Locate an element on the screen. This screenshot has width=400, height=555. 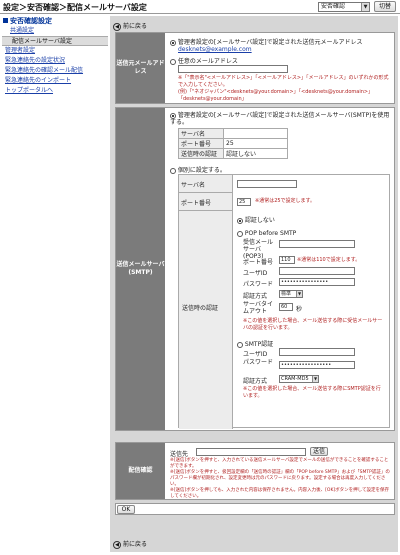
sidebar-item-top-portal: トップポータルへ is located at coordinates (55, 91).